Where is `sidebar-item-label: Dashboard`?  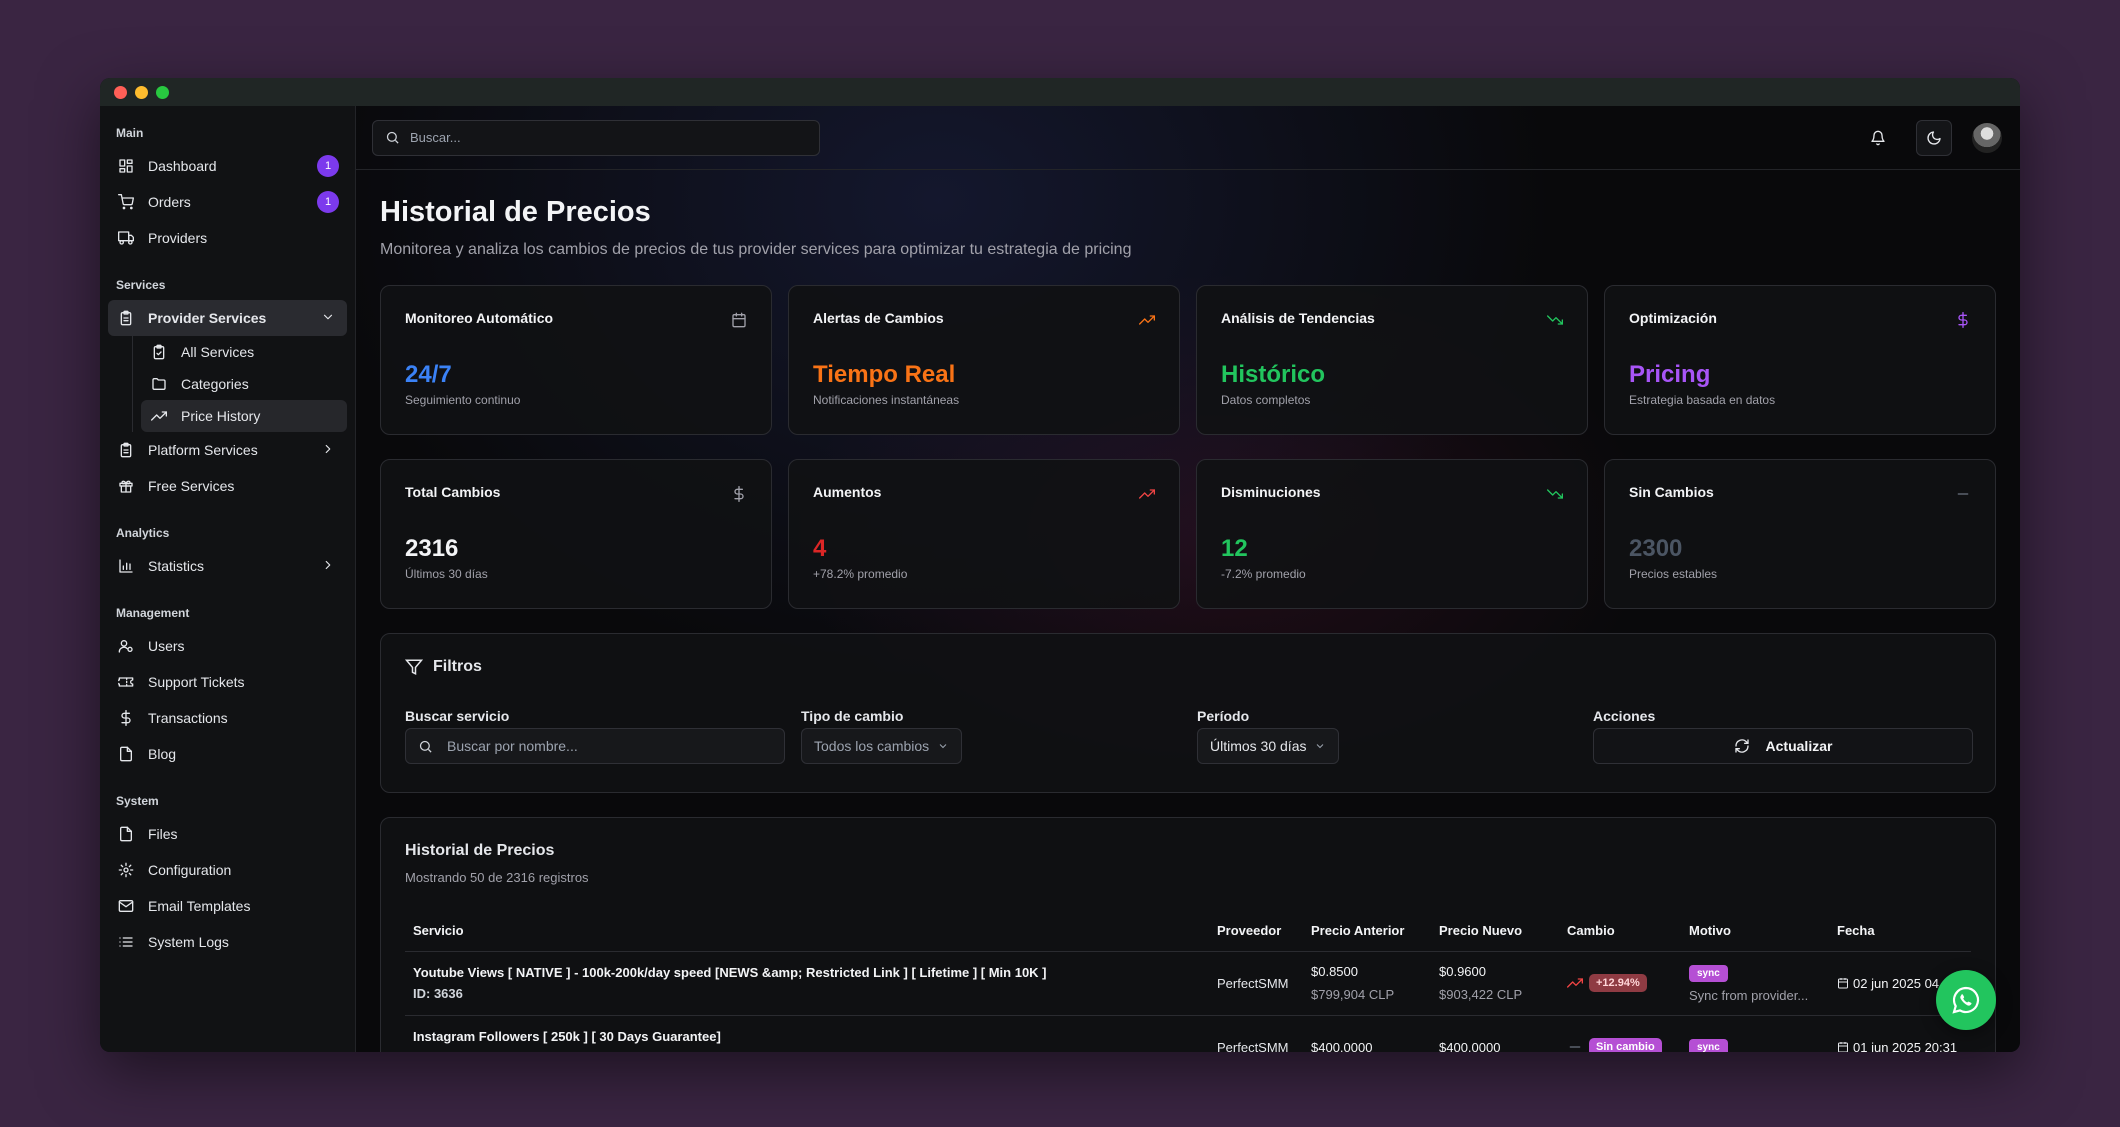 sidebar-item-label: Dashboard is located at coordinates (182, 166).